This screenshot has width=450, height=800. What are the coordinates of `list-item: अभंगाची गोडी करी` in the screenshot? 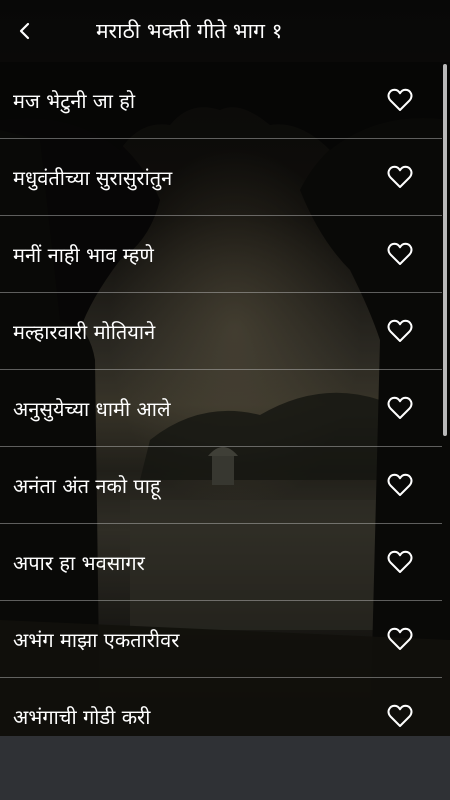 It's located at (221, 707).